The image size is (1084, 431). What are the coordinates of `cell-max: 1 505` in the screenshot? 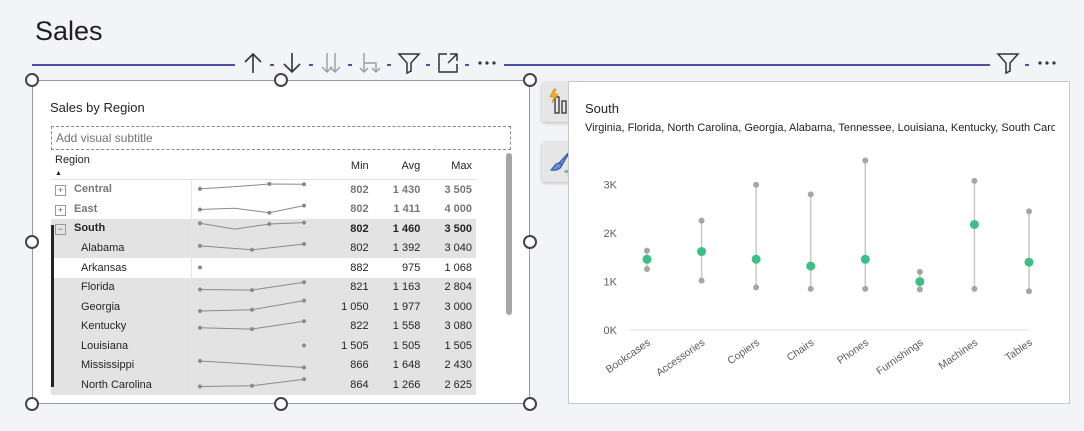 It's located at (450, 346).